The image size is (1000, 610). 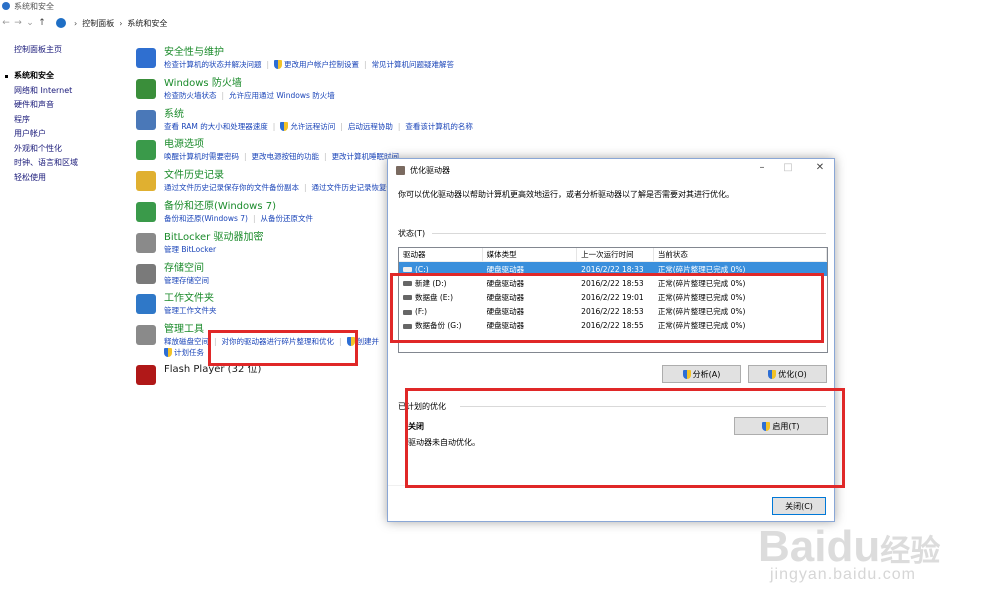 I want to click on dialog-title: 优化驱动器, so click(x=430, y=170).